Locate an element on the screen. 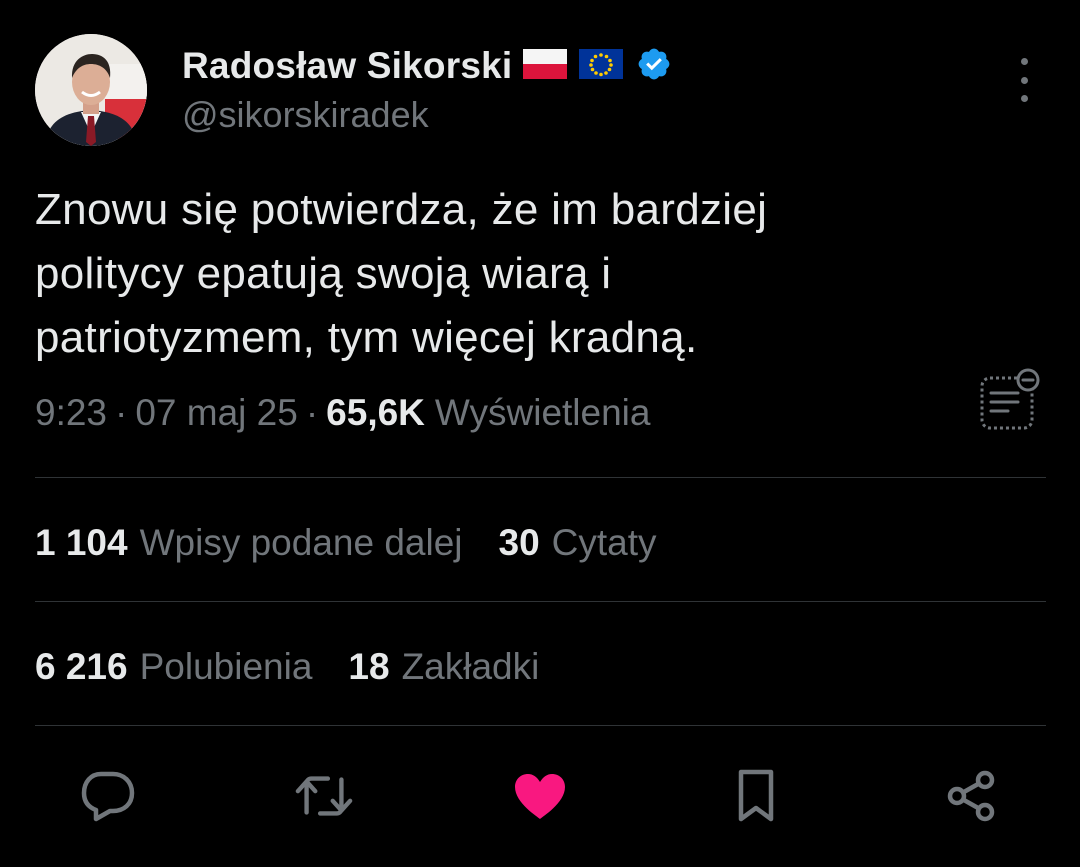  more-options-icon is located at coordinates (1024, 80).